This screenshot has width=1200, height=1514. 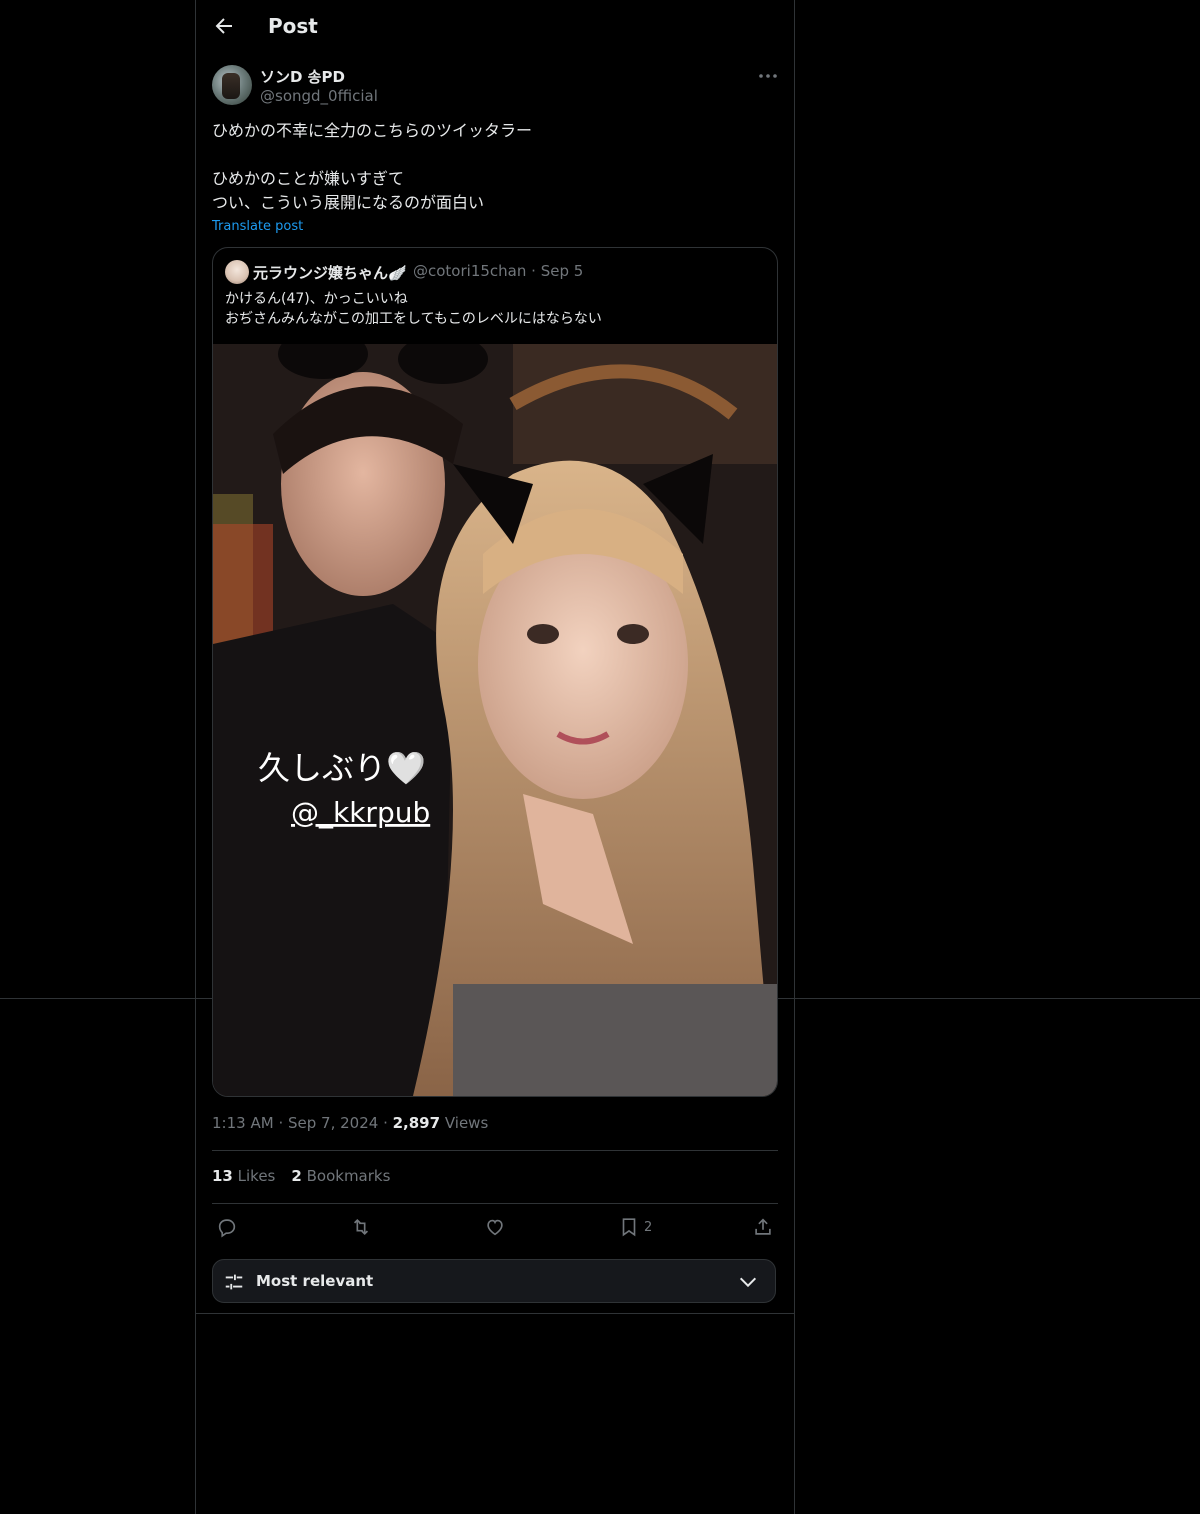 I want to click on translate-post-link: Translate post, so click(x=257, y=226).